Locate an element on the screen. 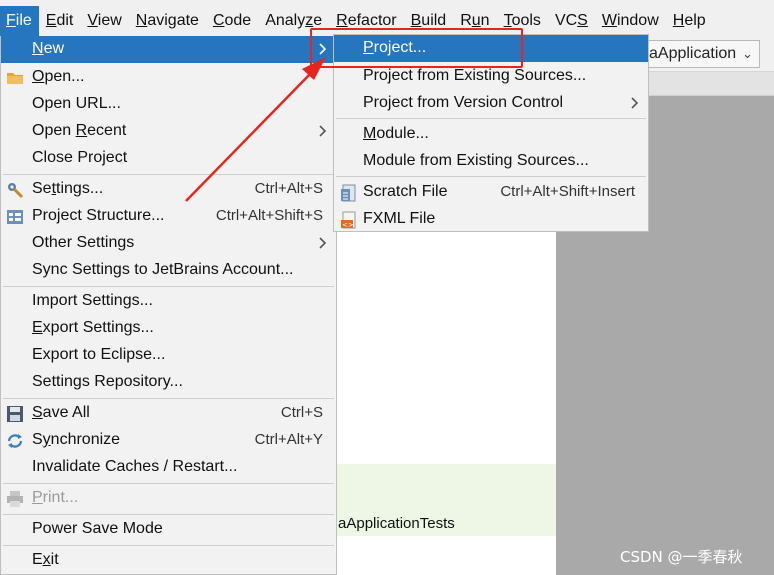 This screenshot has width=774, height=575. annotation-highlight-box is located at coordinates (416, 48).